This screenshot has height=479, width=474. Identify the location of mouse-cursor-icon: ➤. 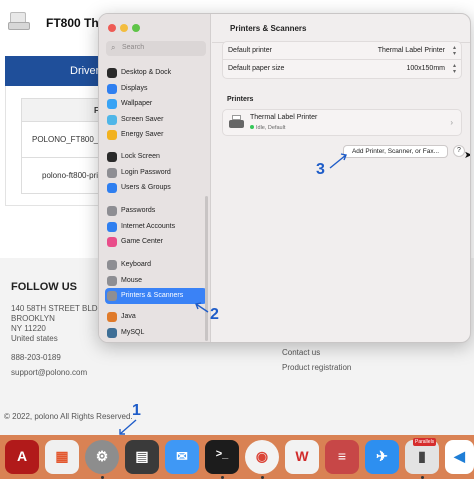
(467, 155).